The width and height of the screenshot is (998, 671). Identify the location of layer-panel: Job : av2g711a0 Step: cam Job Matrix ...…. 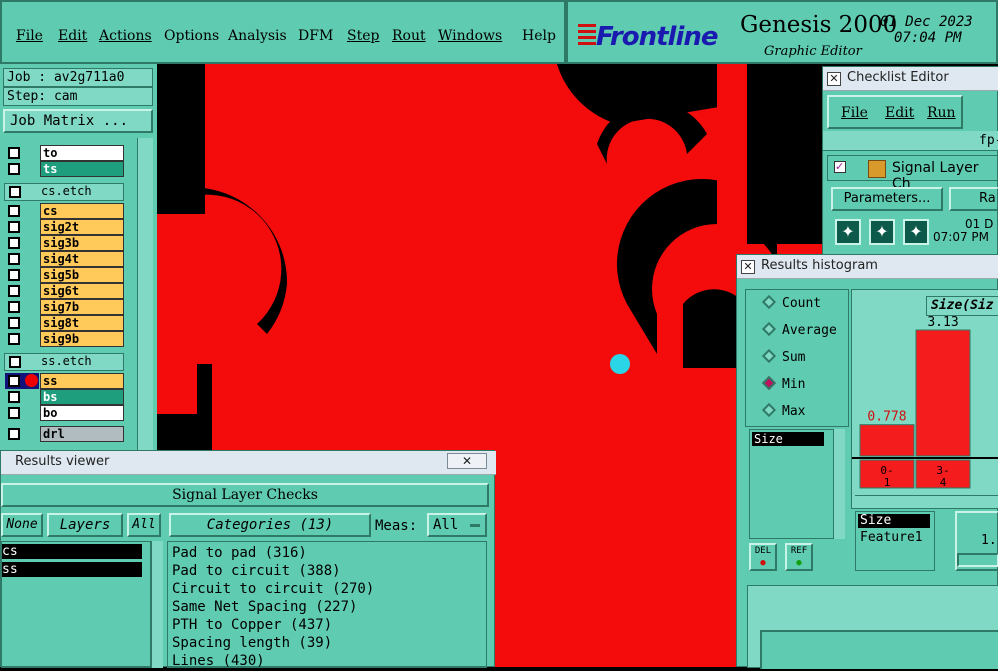
(78, 264).